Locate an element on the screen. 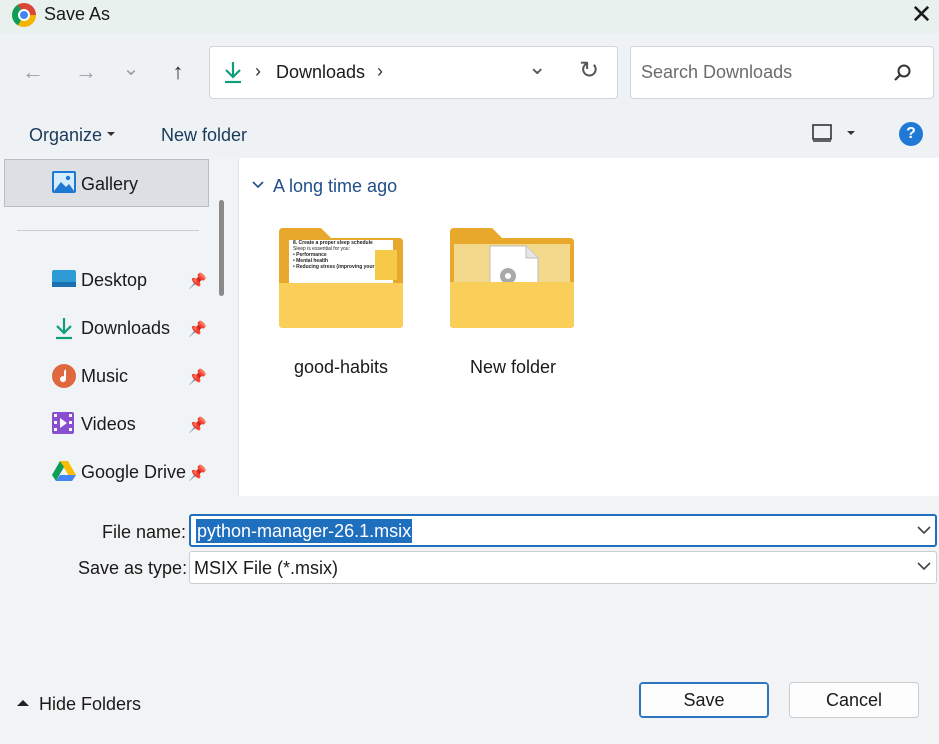 This screenshot has height=744, width=939. view-options-icon is located at coordinates (822, 133).